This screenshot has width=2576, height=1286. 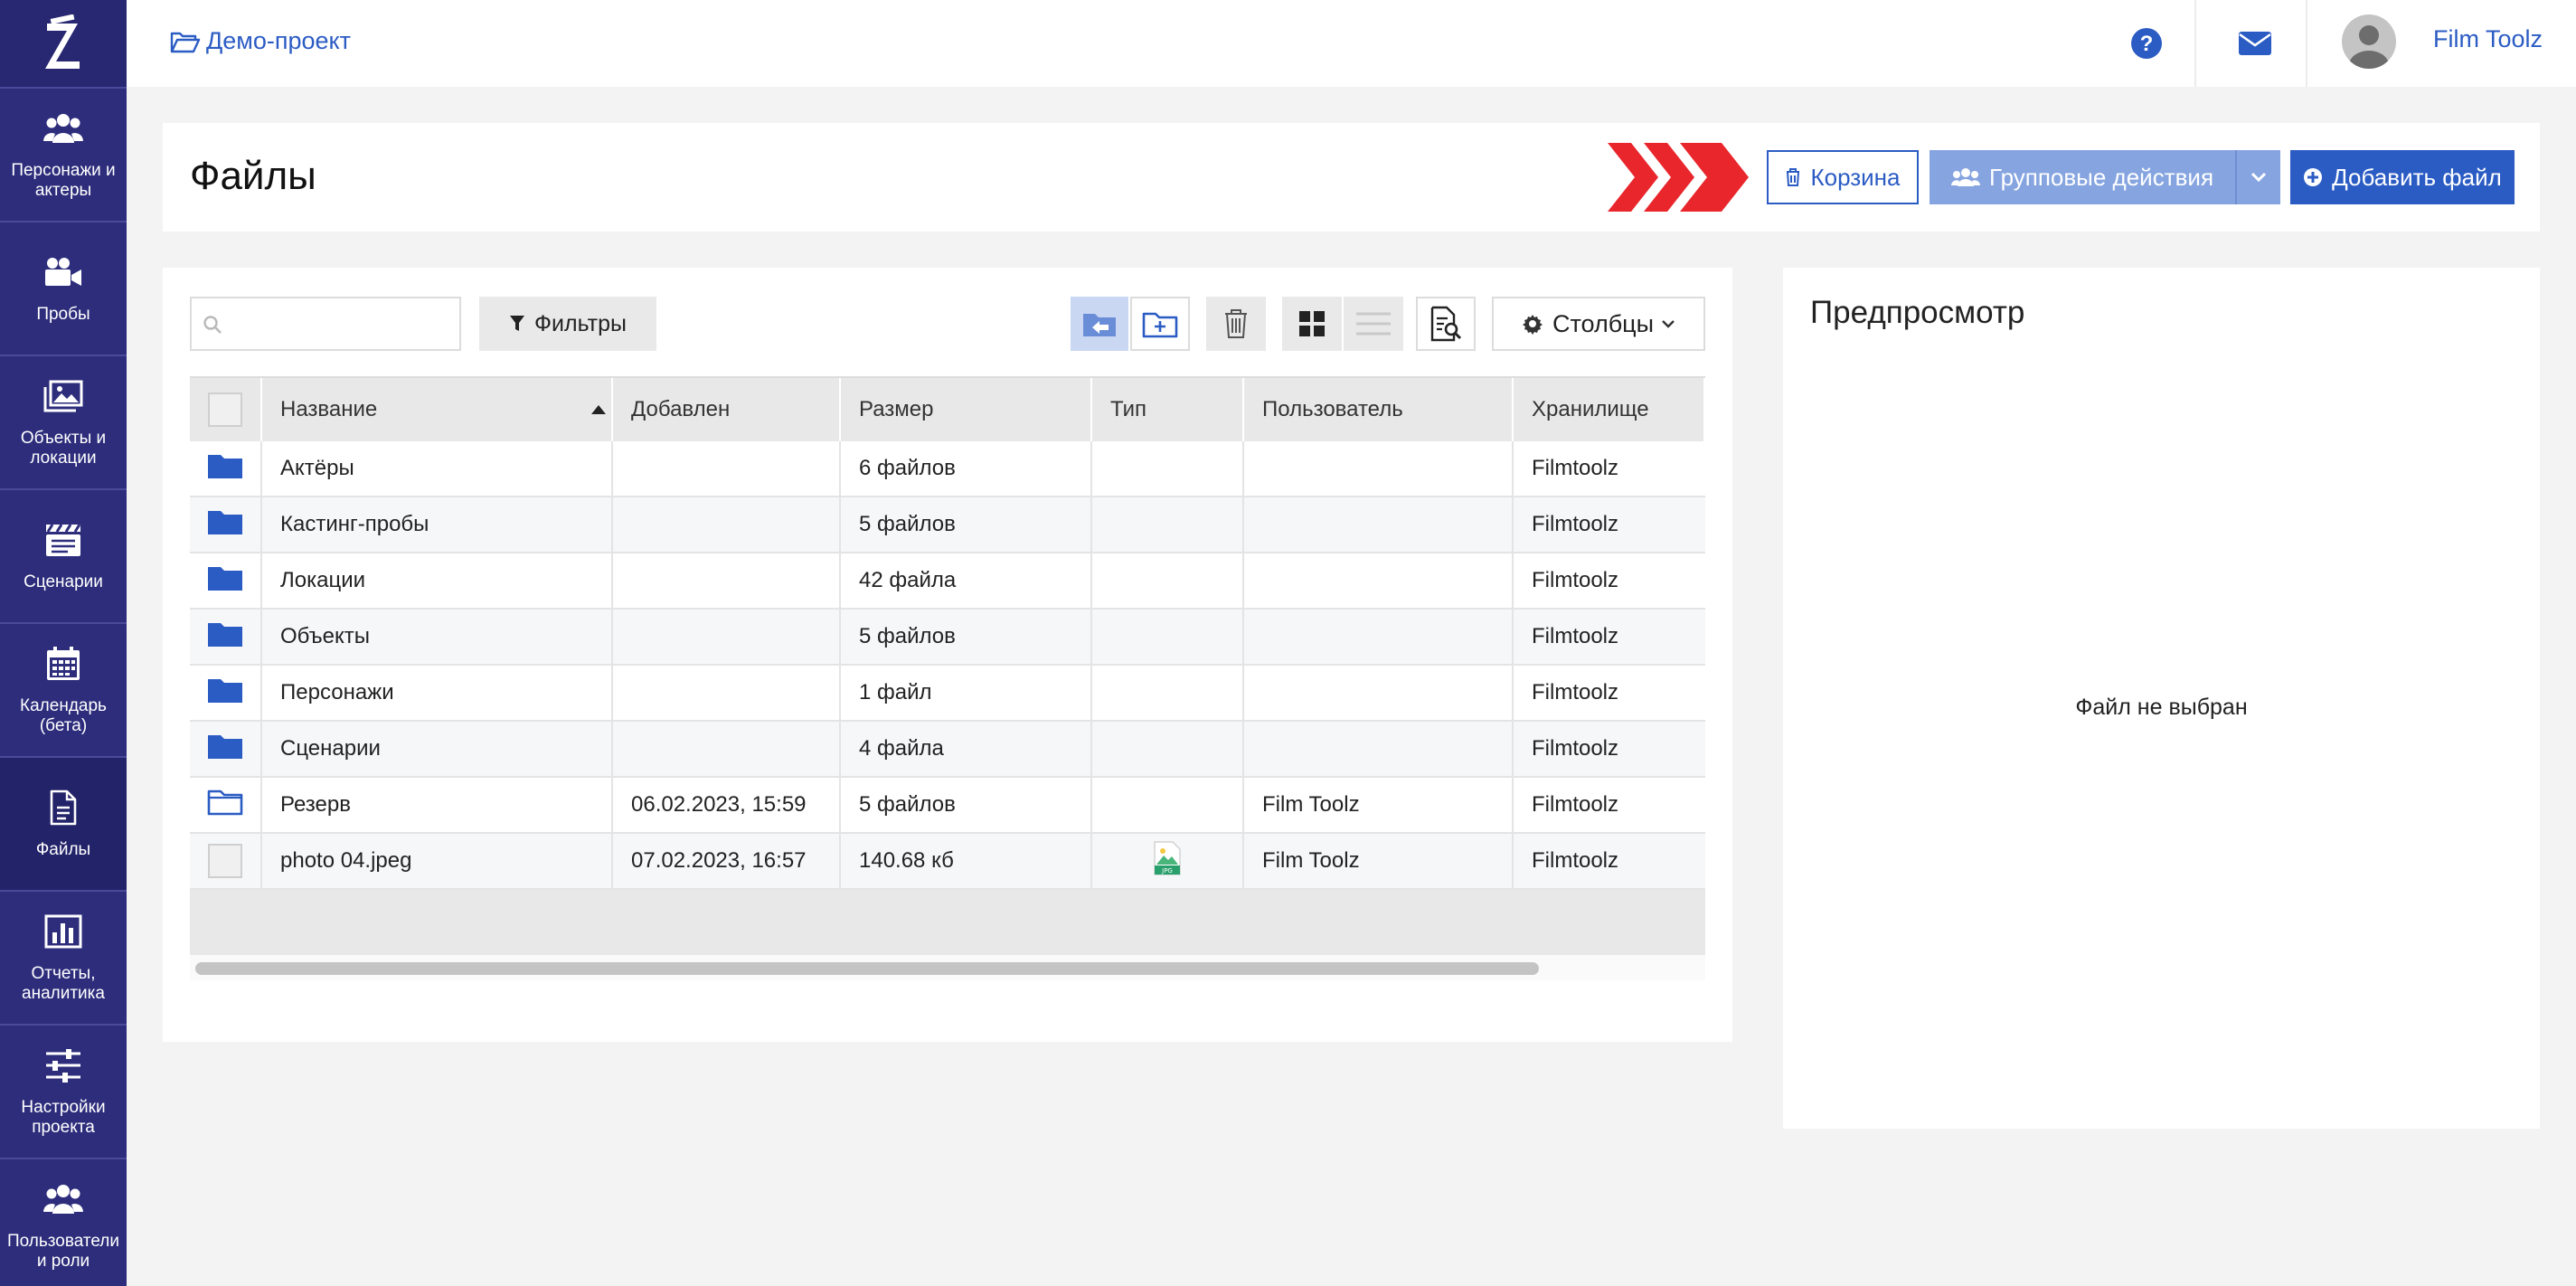 I want to click on horizontal-scrollbar, so click(x=947, y=967).